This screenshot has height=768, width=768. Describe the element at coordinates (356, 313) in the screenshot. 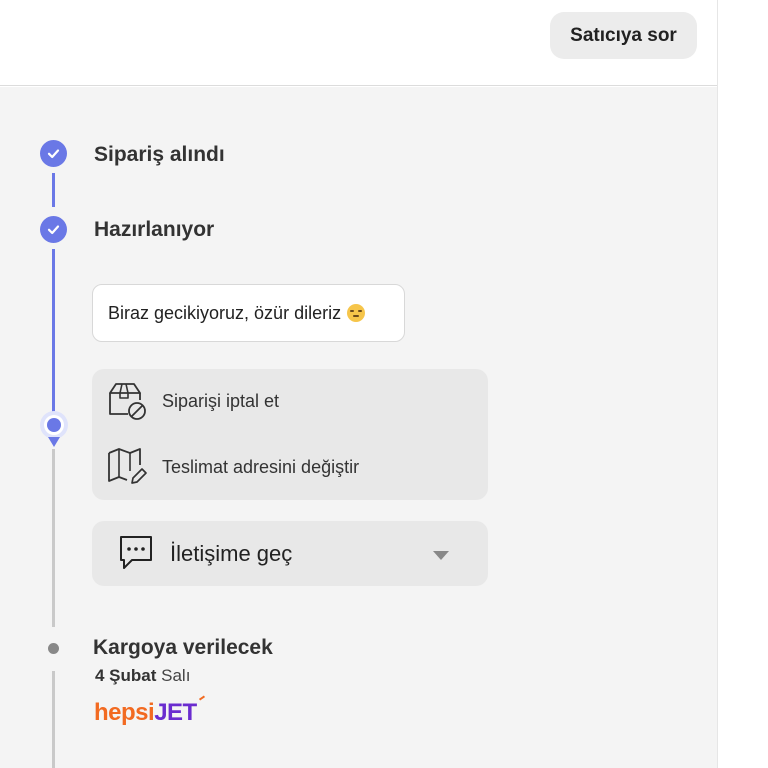

I see `sad-face-emoji-icon` at that location.